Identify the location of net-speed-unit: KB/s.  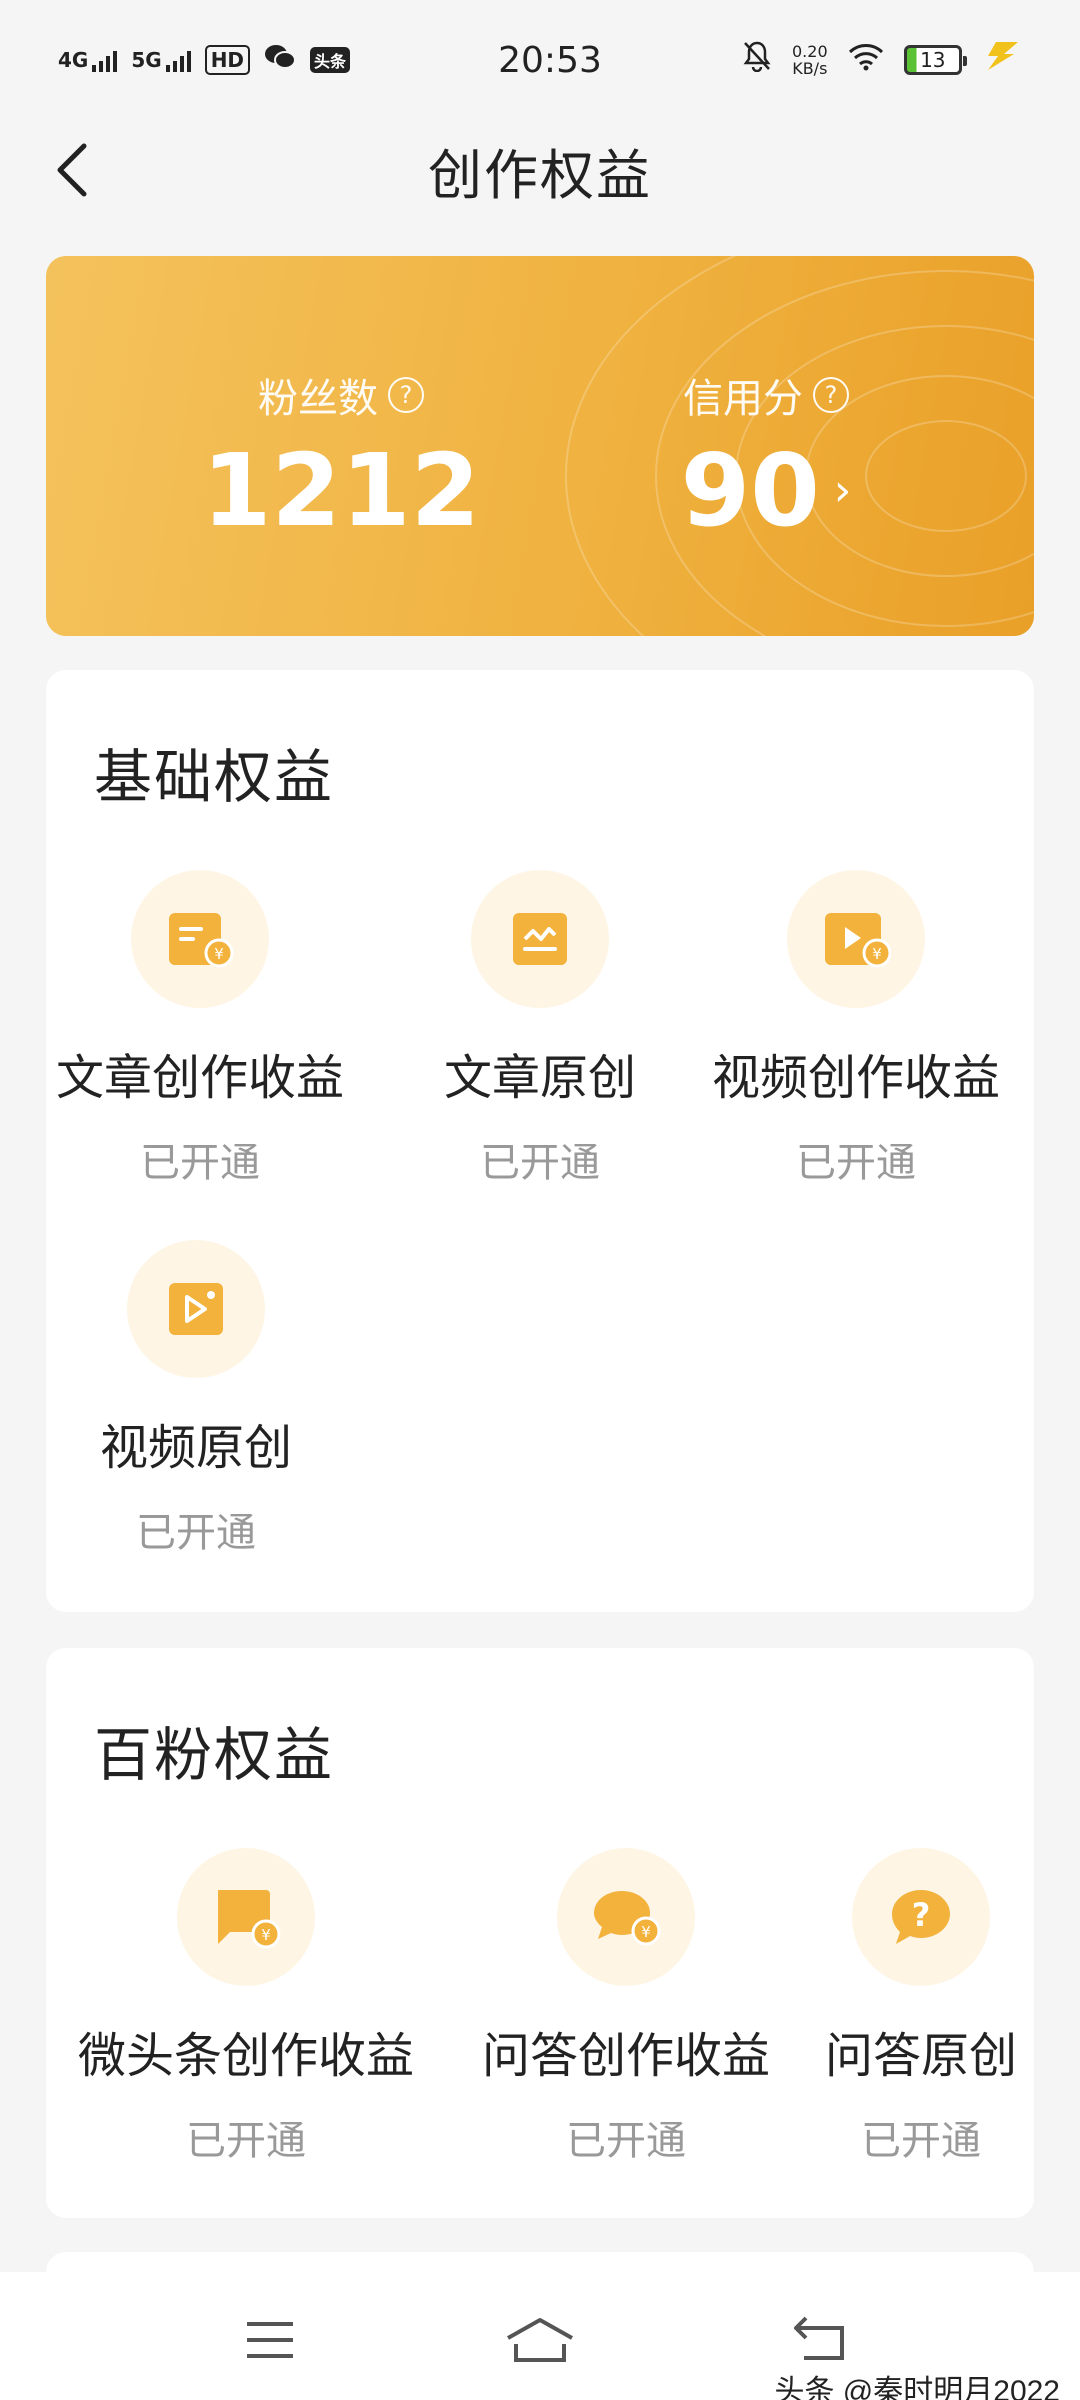
(810, 68).